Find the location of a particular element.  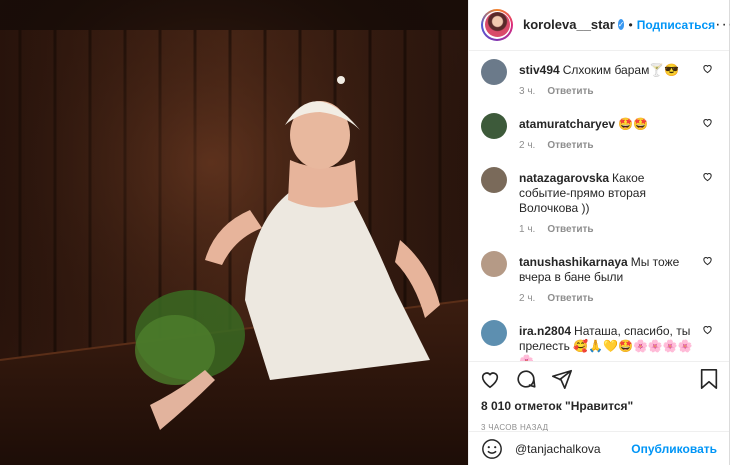

publish-button: Опубликовать is located at coordinates (674, 449).